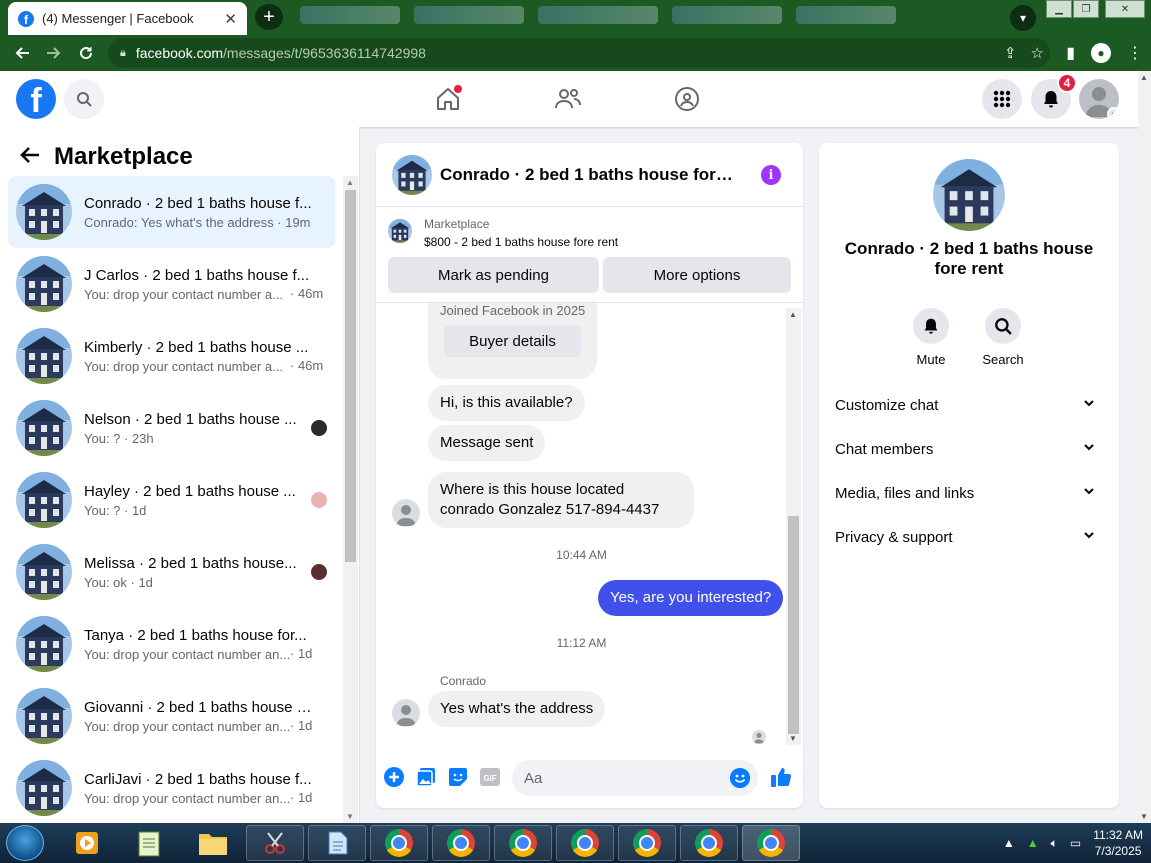  Describe the element at coordinates (36, 99) in the screenshot. I see `facebook-logo: f` at that location.